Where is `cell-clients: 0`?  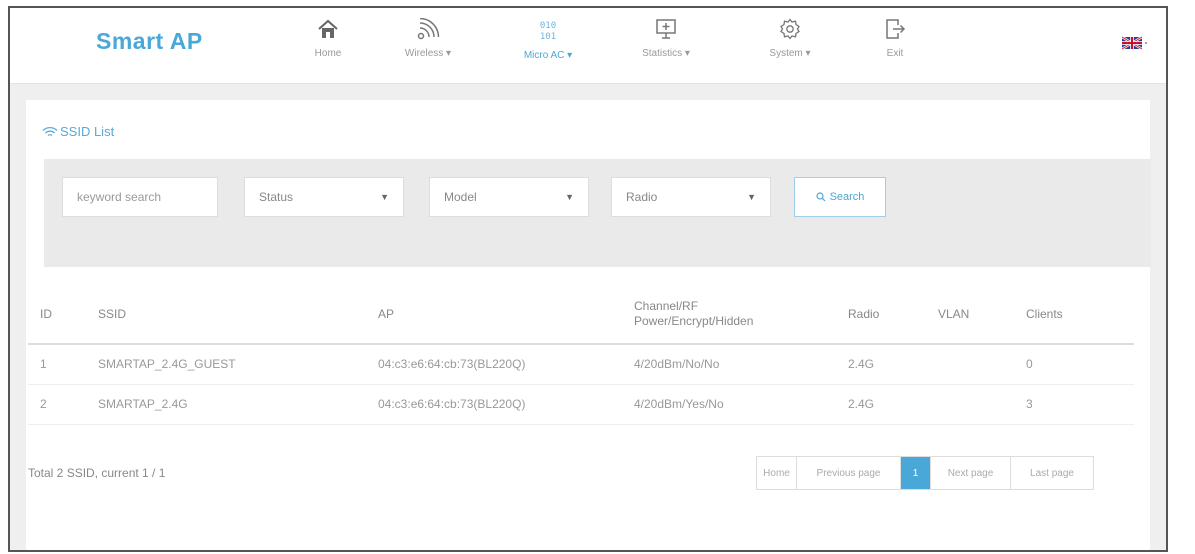
cell-clients: 0 is located at coordinates (1074, 364).